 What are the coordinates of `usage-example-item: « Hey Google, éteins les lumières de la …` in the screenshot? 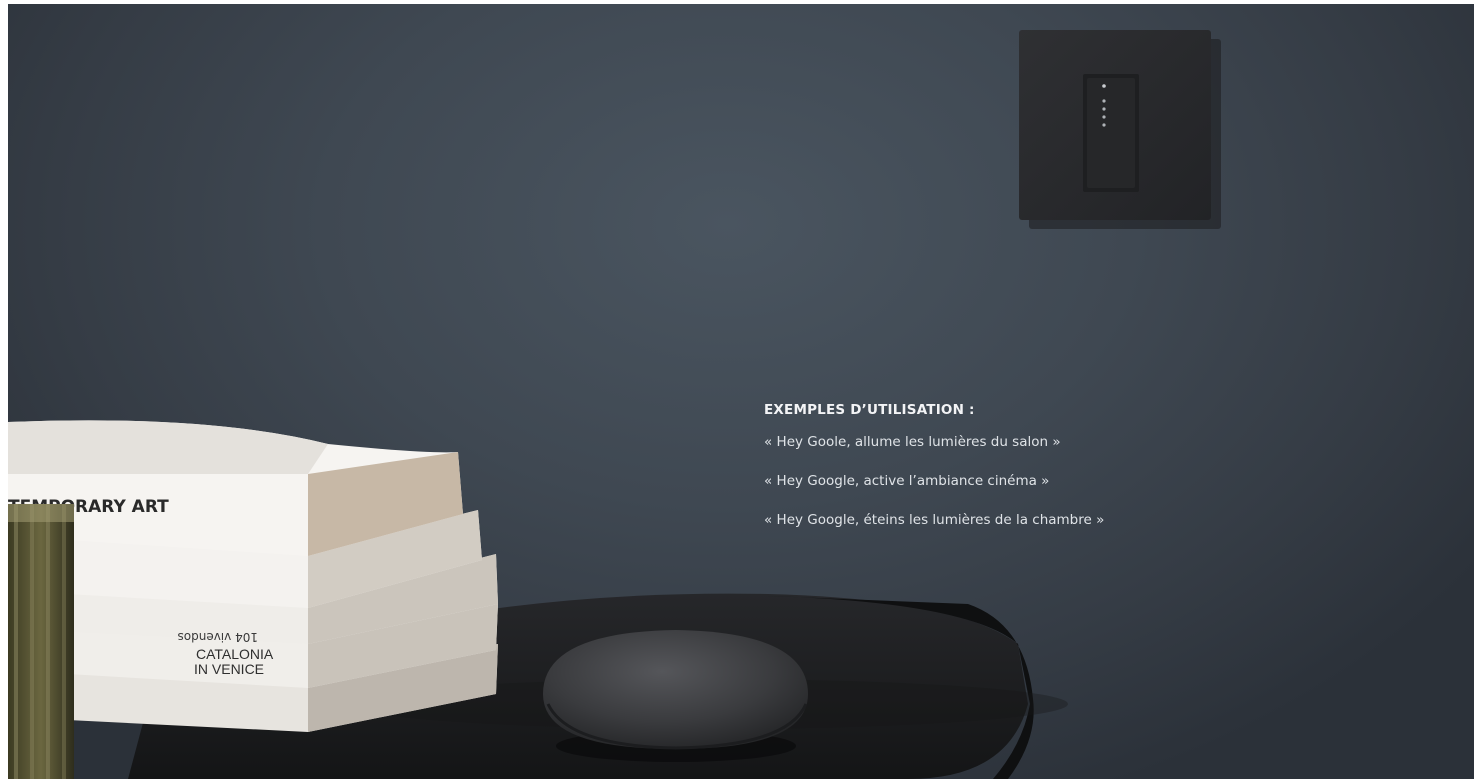 It's located at (934, 520).